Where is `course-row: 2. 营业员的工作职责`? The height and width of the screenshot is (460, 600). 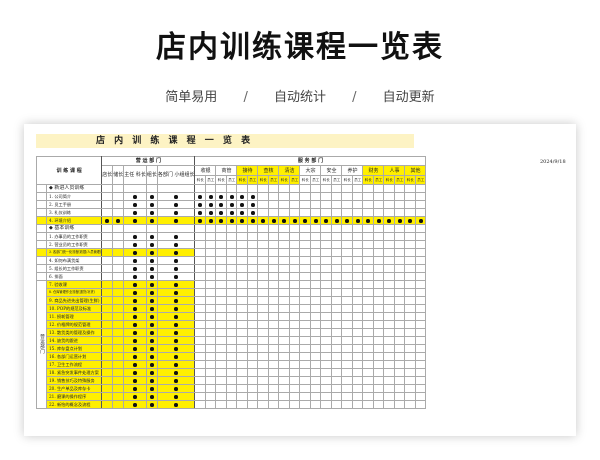 course-row: 2. 营业员的工作职责 is located at coordinates (231, 244).